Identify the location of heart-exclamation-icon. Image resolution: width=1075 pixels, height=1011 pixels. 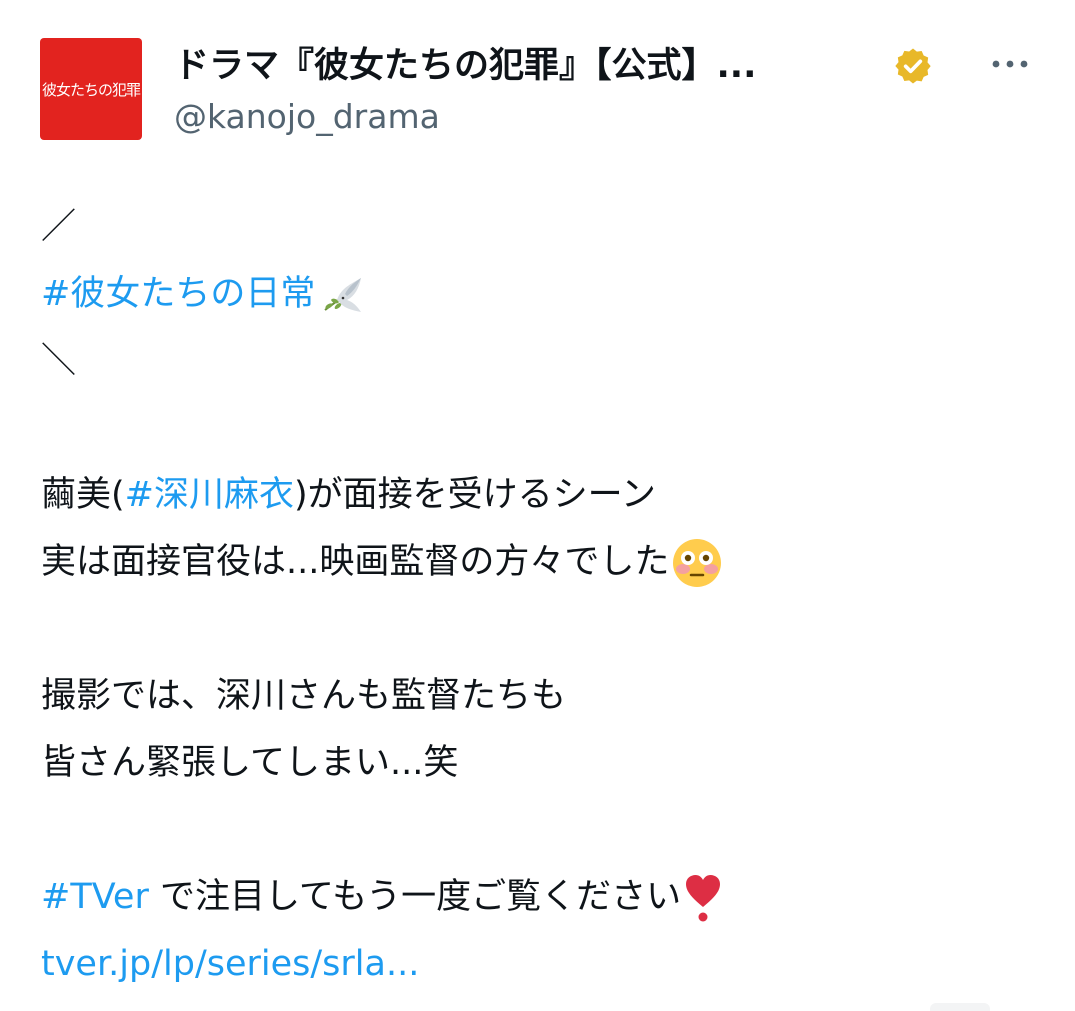
(703, 897).